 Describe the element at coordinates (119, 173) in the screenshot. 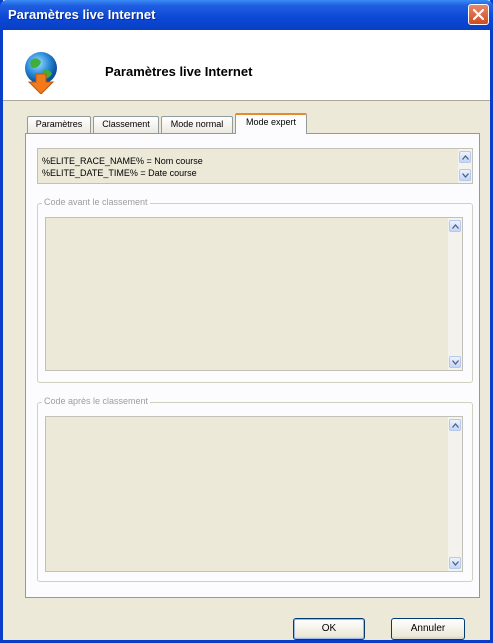

I see `variable-line: %ELITE_DATE_TIME% = Date course` at that location.